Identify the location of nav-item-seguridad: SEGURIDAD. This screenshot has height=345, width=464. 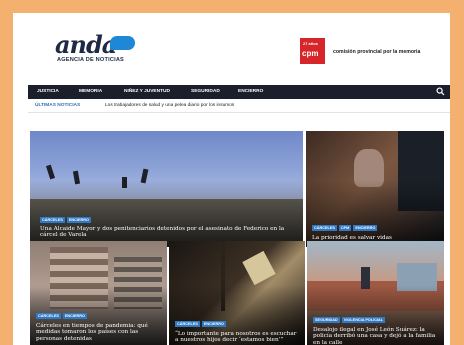
(205, 91).